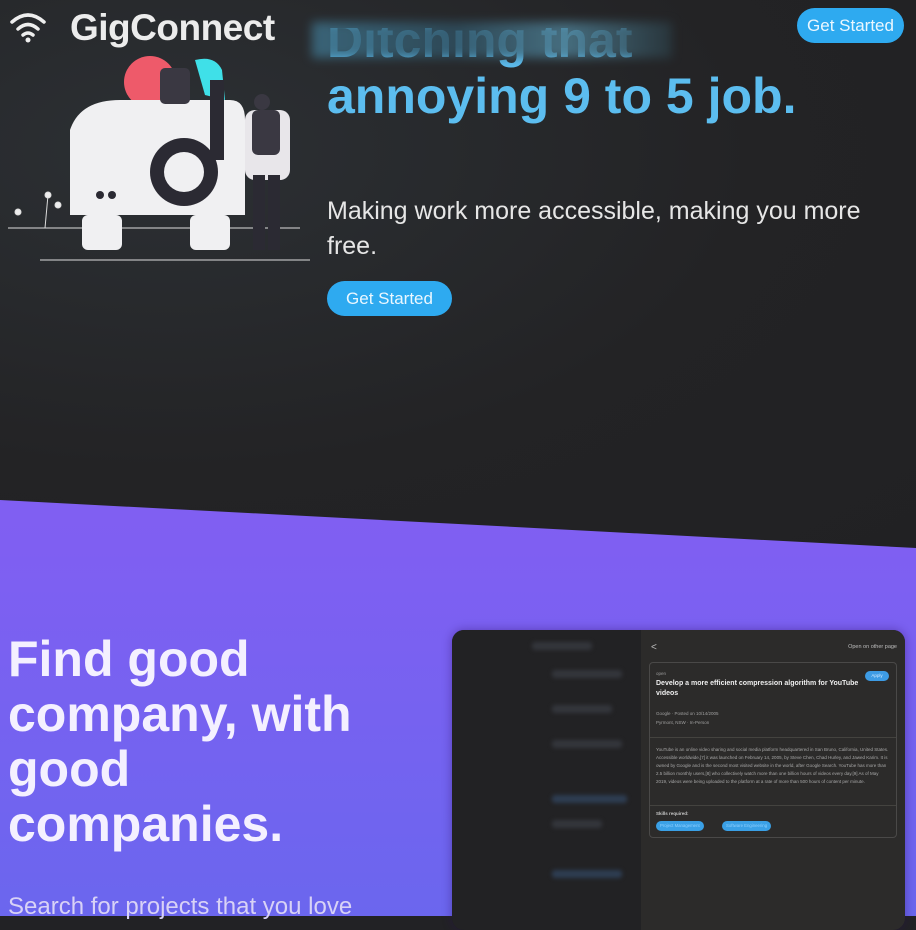 The image size is (916, 930). What do you see at coordinates (687, 713) in the screenshot?
I see `company-line: Google · Posted on 10/14/2005` at bounding box center [687, 713].